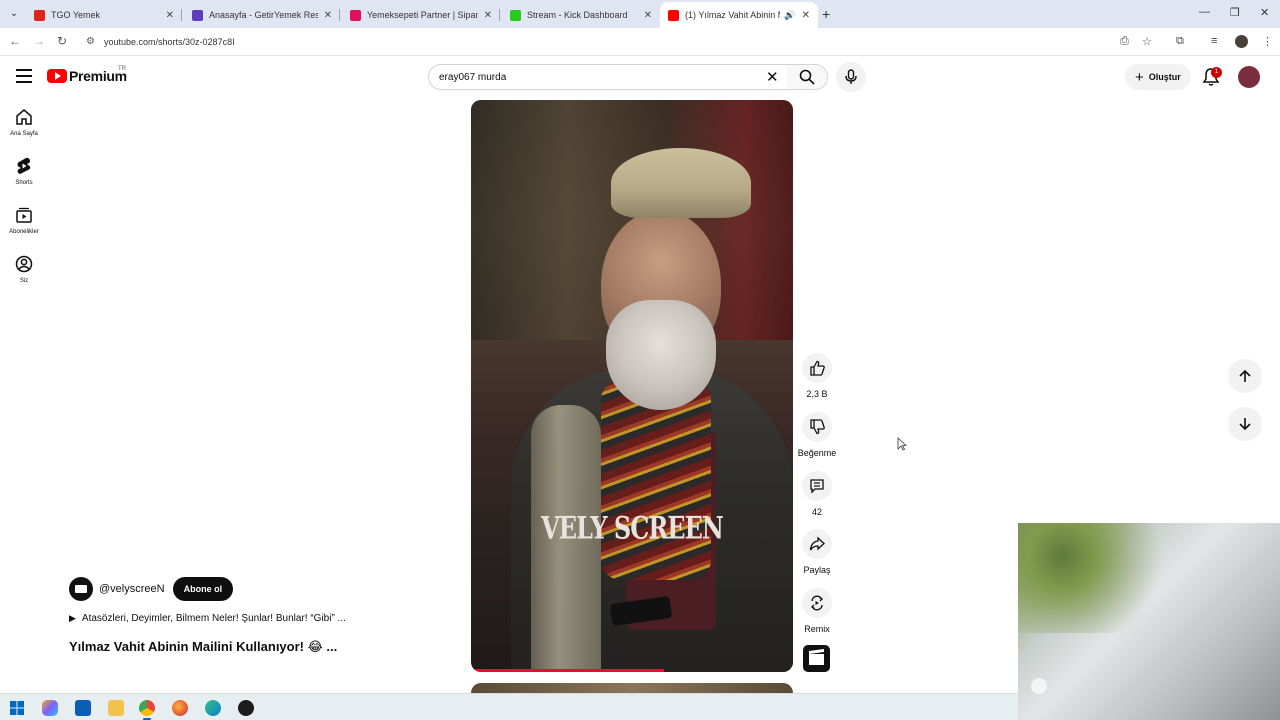 Image resolution: width=1280 pixels, height=720 pixels. I want to click on create-button: + Oluştur, so click(1158, 77).